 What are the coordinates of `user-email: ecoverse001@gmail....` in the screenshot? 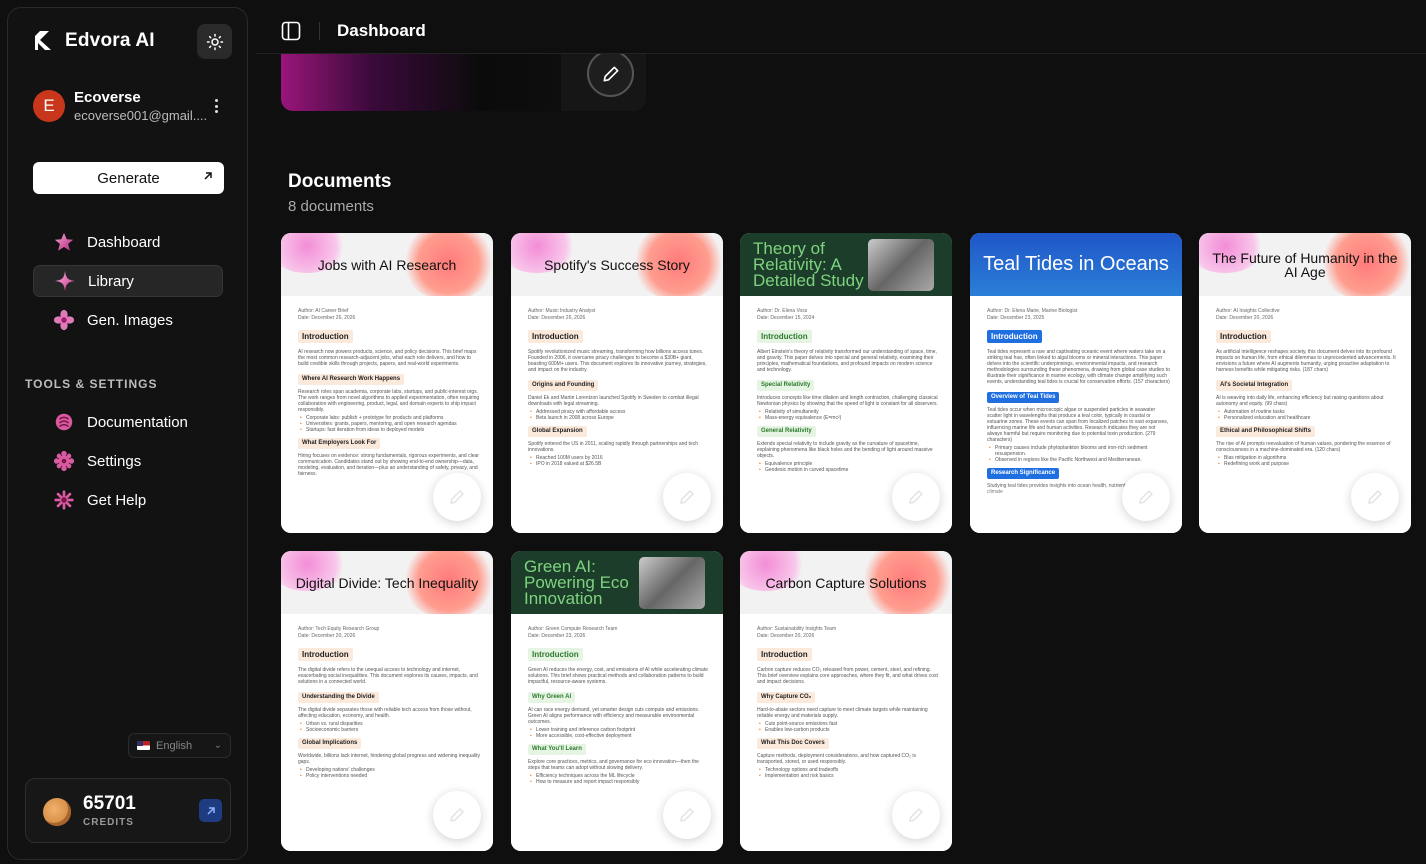 It's located at (141, 115).